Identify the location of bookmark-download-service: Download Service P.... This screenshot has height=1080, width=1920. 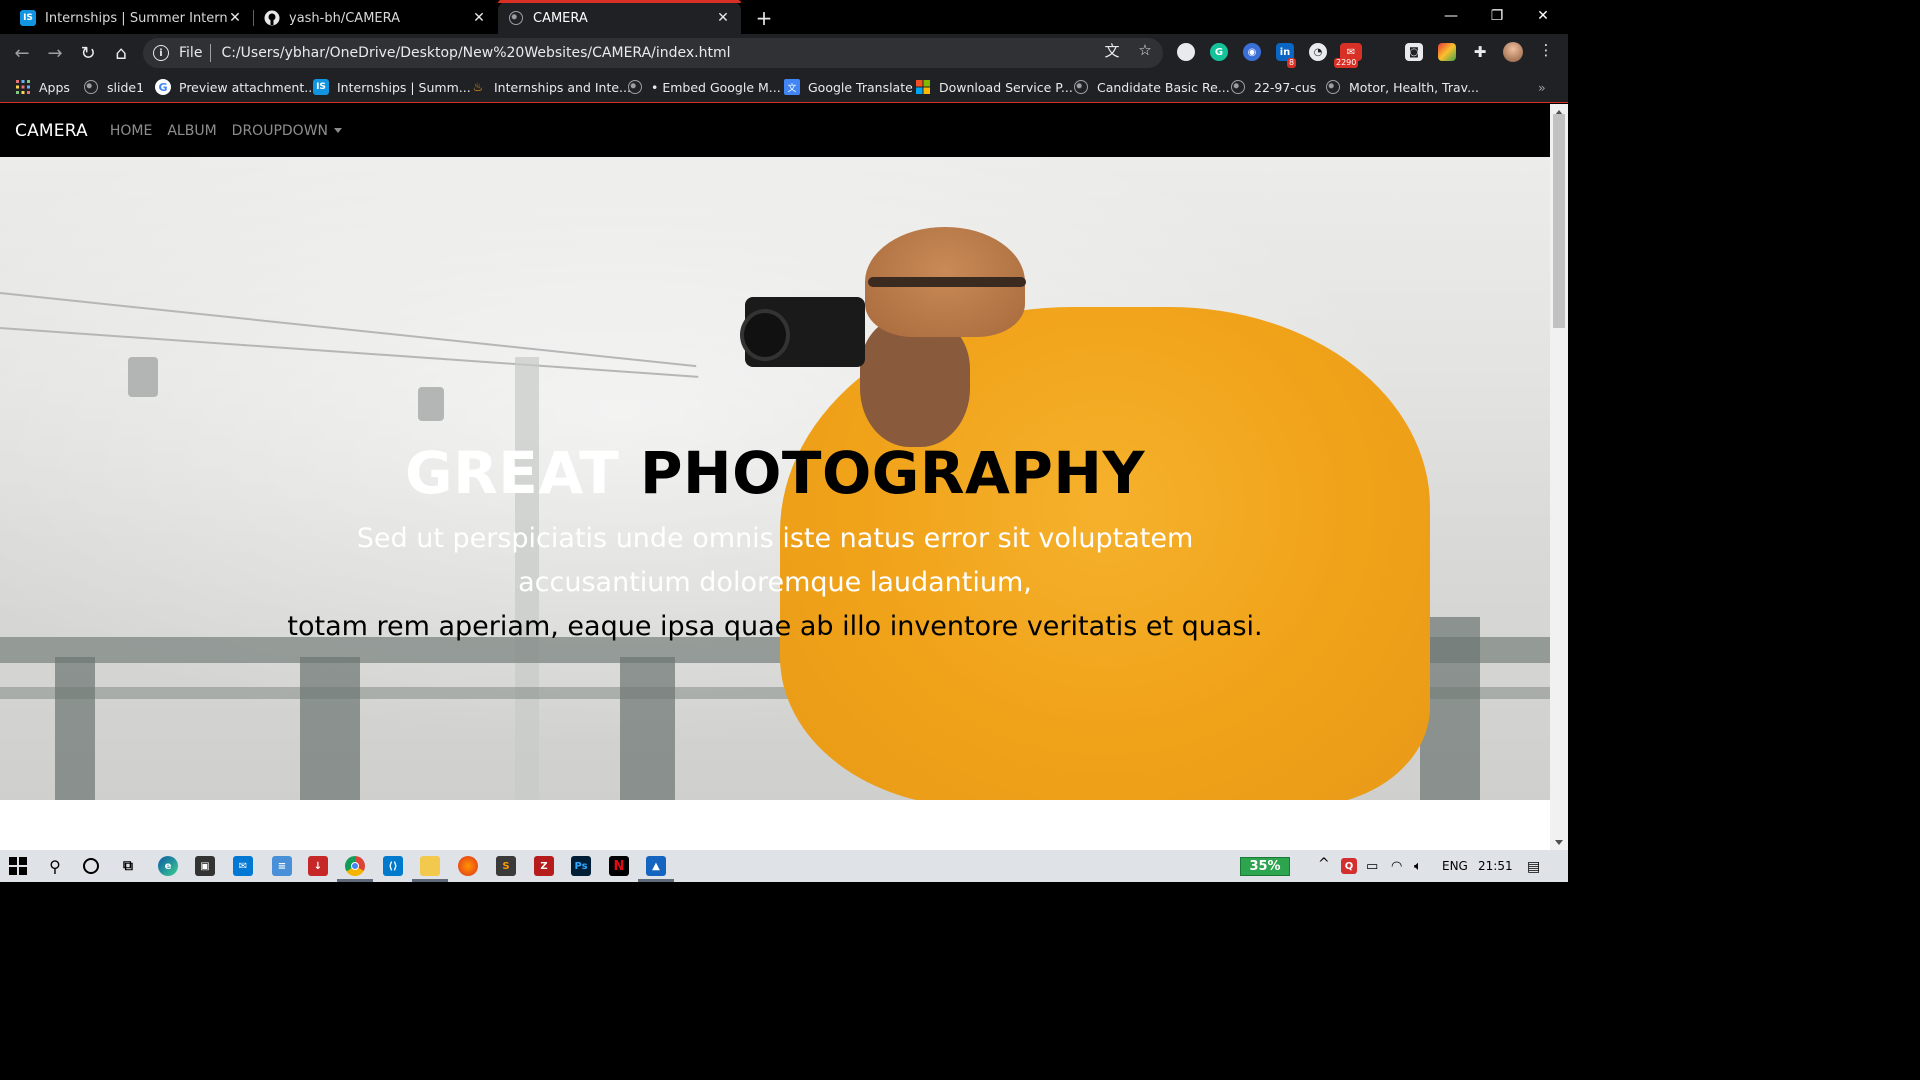
(994, 87).